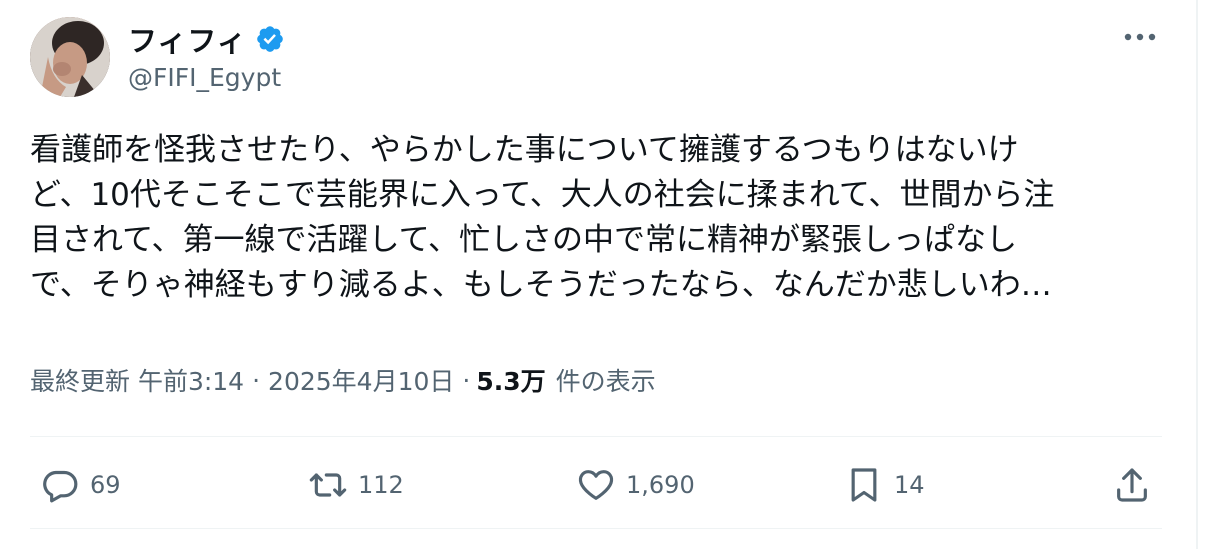 This screenshot has width=1206, height=549. What do you see at coordinates (356, 485) in the screenshot?
I see `repost-button: 112` at bounding box center [356, 485].